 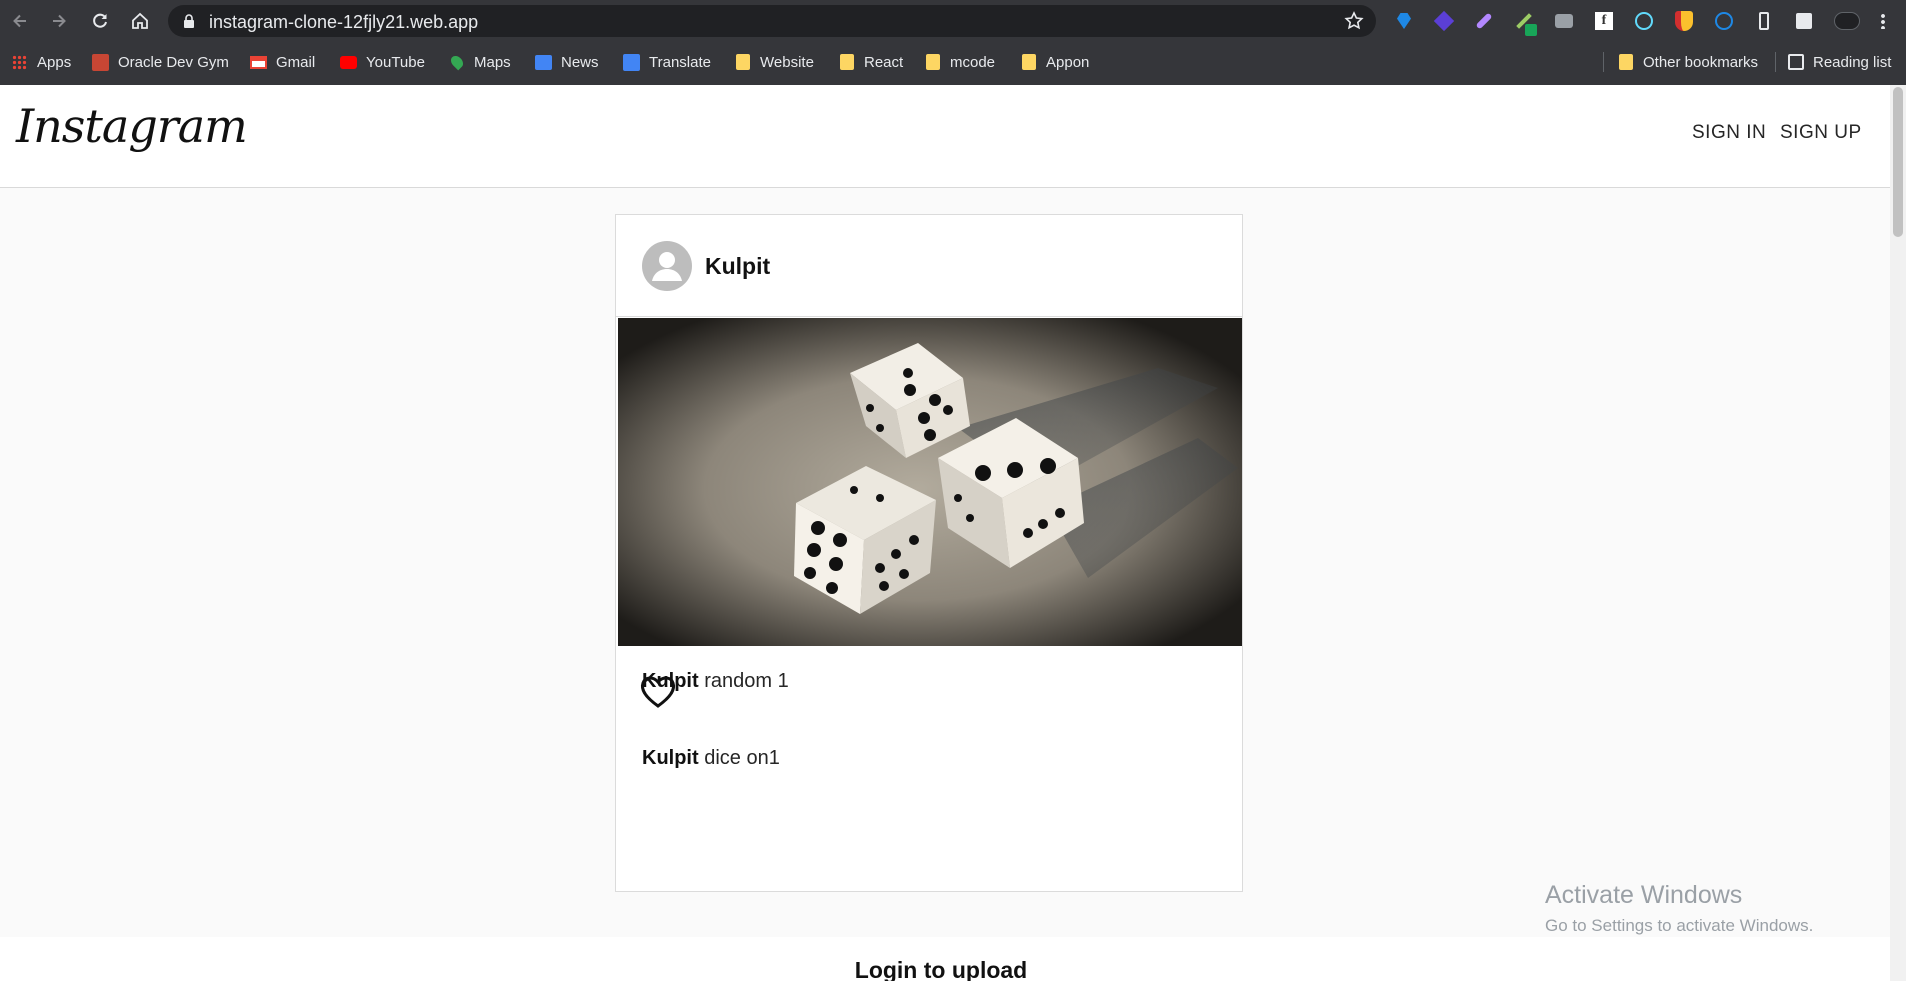 I want to click on gmail-icon, so click(x=258, y=62).